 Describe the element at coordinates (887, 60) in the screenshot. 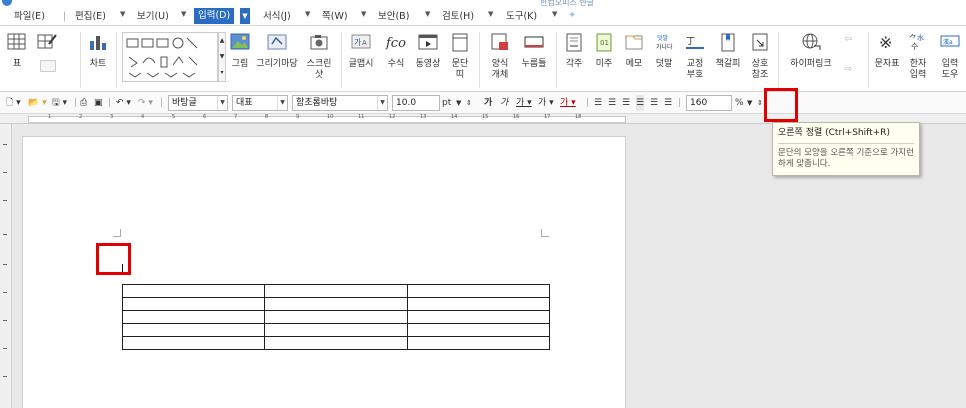

I see `symbol-button: ※ 문자표` at that location.